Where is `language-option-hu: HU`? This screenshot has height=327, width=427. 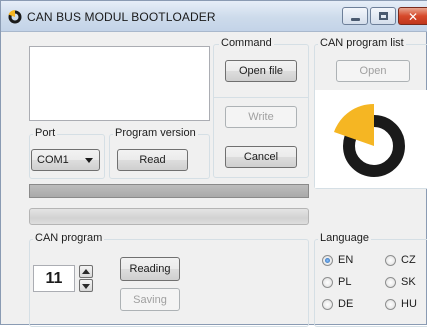 language-option-hu: HU is located at coordinates (401, 304).